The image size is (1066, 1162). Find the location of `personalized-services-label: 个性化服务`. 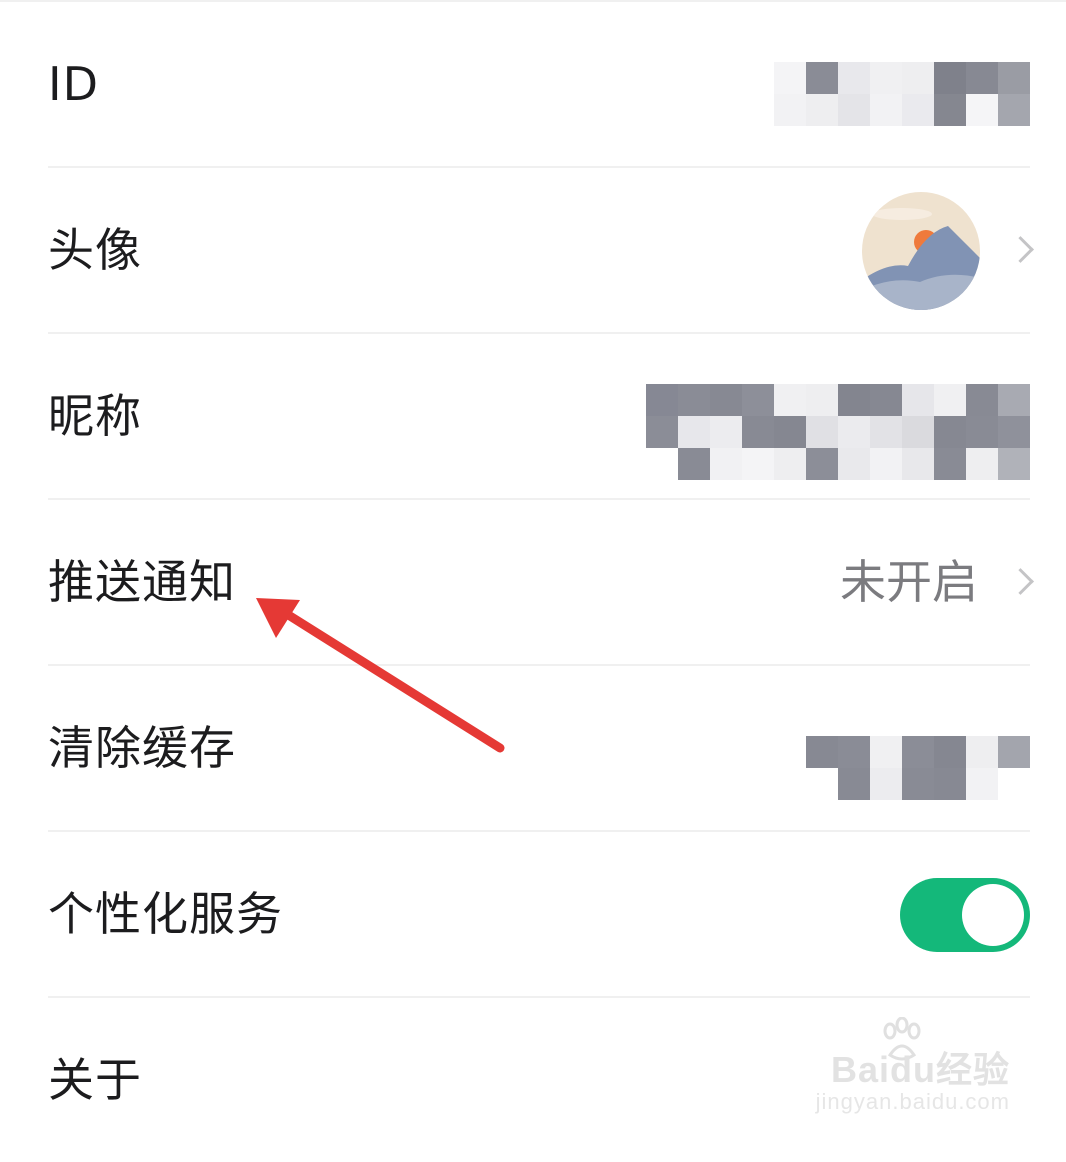

personalized-services-label: 个性化服务 is located at coordinates (165, 914).